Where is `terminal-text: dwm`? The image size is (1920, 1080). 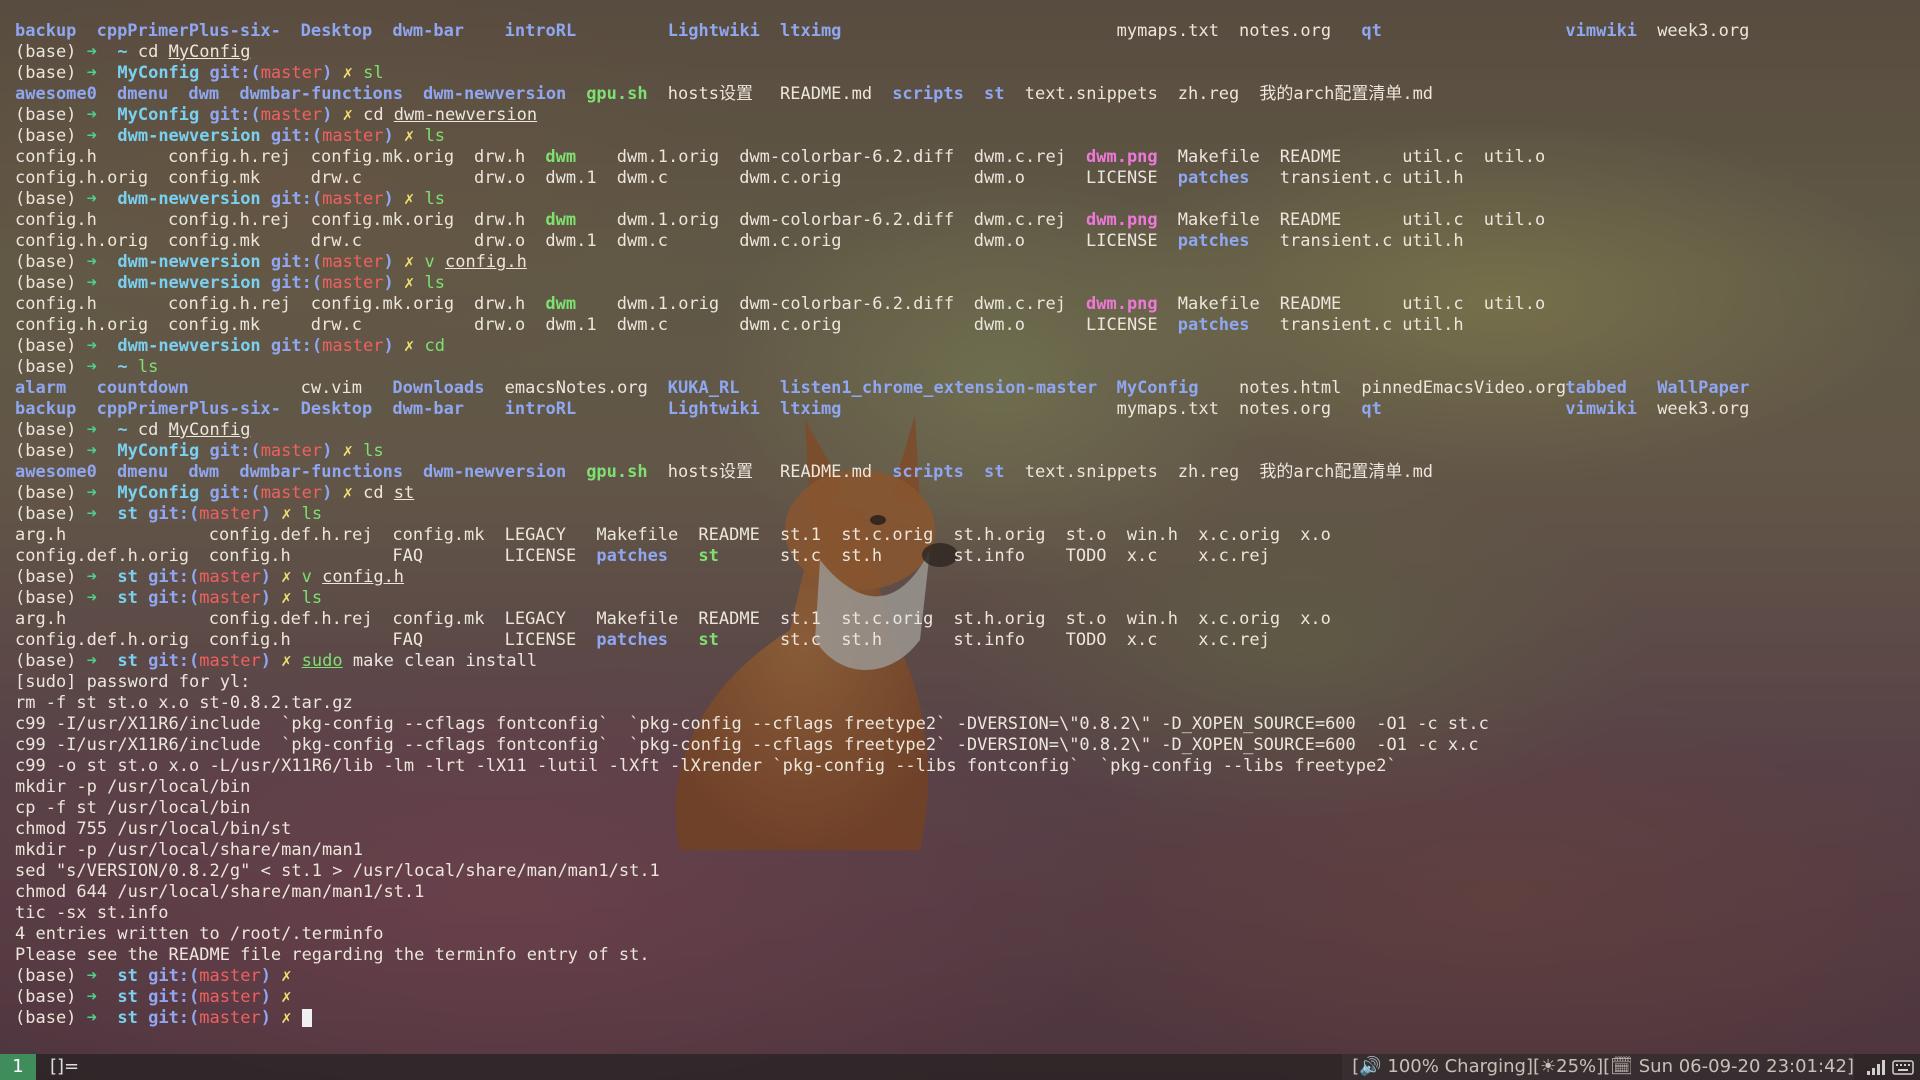 terminal-text: dwm is located at coordinates (561, 220).